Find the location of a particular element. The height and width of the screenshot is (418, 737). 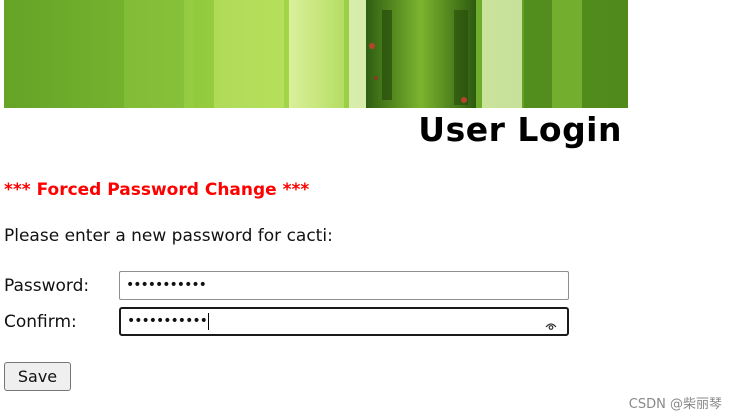

password-label: Password: is located at coordinates (47, 286).